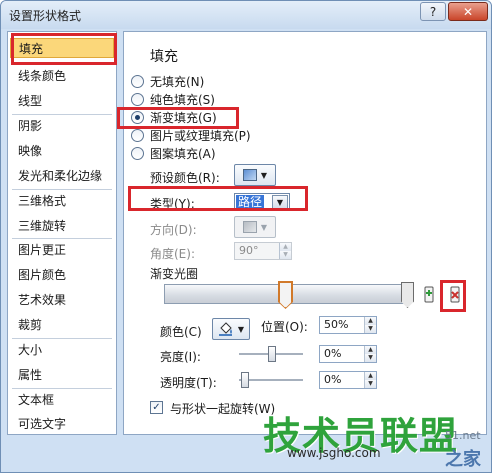 The image size is (492, 473). What do you see at coordinates (249, 250) in the screenshot?
I see `angle-value: 90°` at bounding box center [249, 250].